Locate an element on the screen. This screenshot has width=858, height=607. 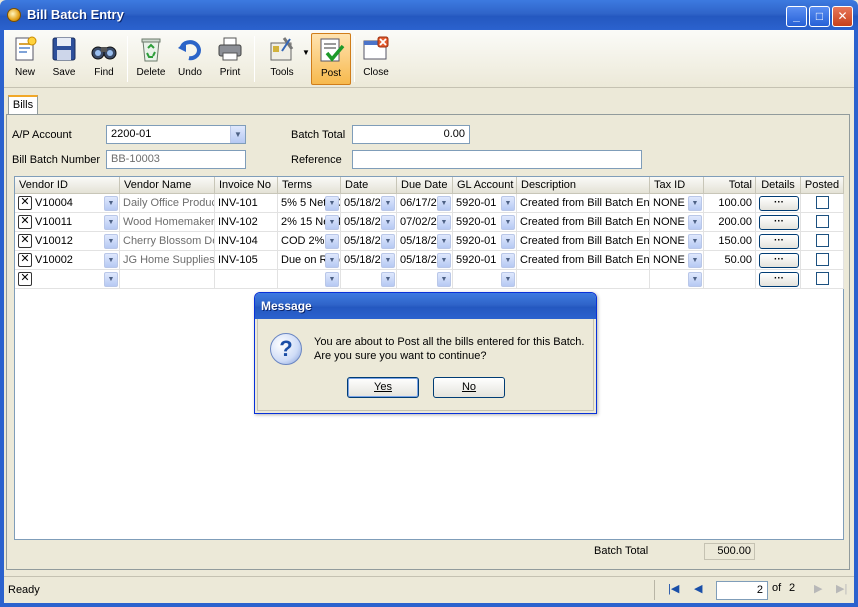
post-button: Post is located at coordinates (331, 59).